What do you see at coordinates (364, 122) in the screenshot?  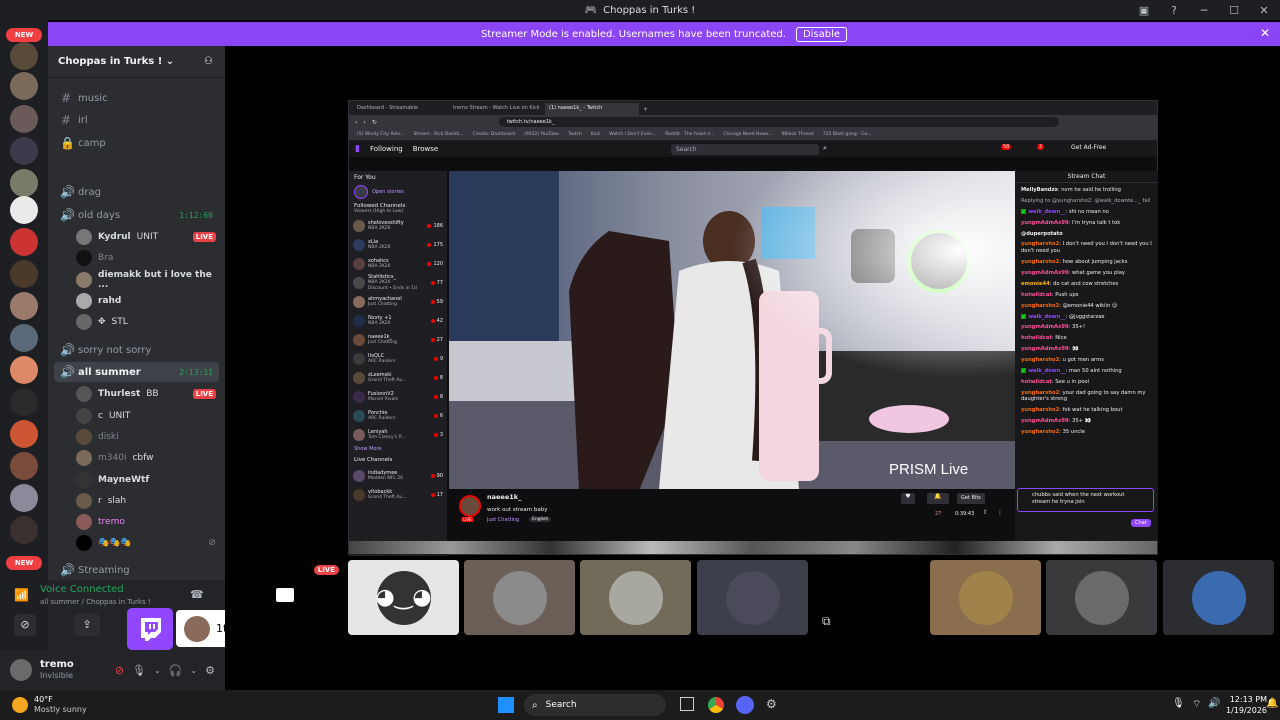 I see `forward-icon: ›` at bounding box center [364, 122].